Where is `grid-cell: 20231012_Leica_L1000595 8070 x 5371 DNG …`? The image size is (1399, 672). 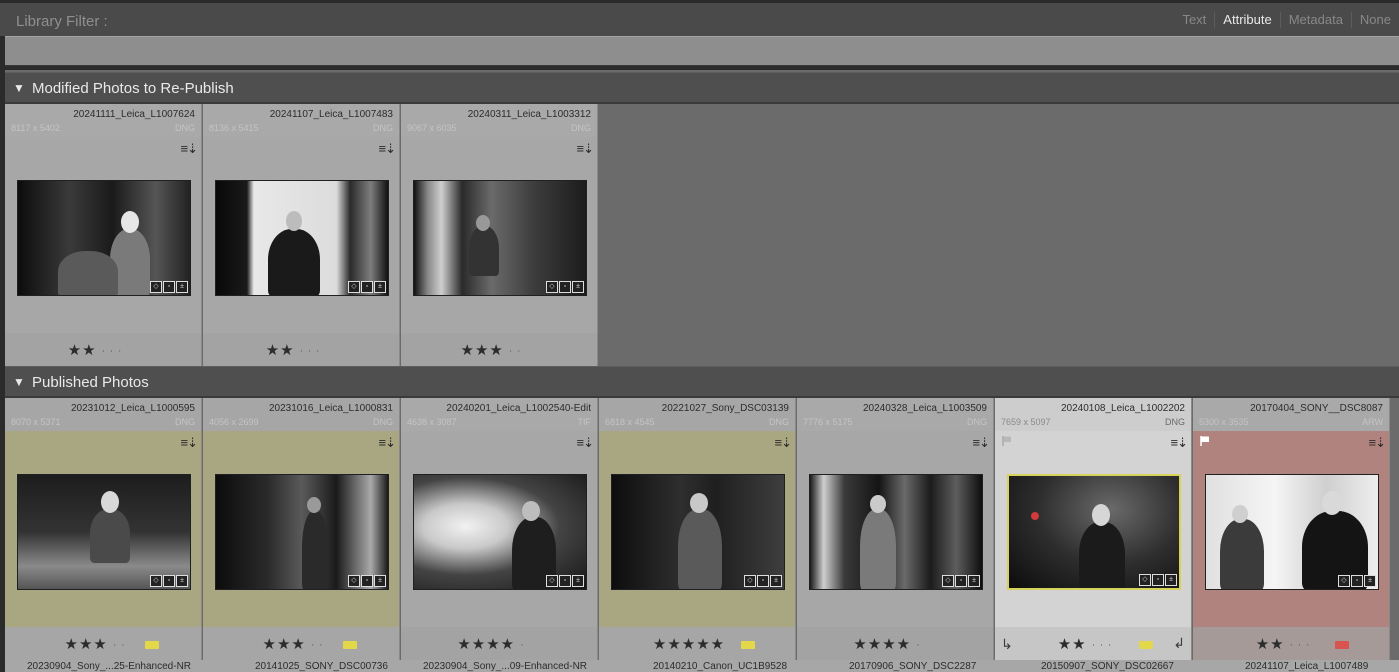 grid-cell: 20231012_Leica_L1000595 8070 x 5371 DNG … is located at coordinates (103, 530).